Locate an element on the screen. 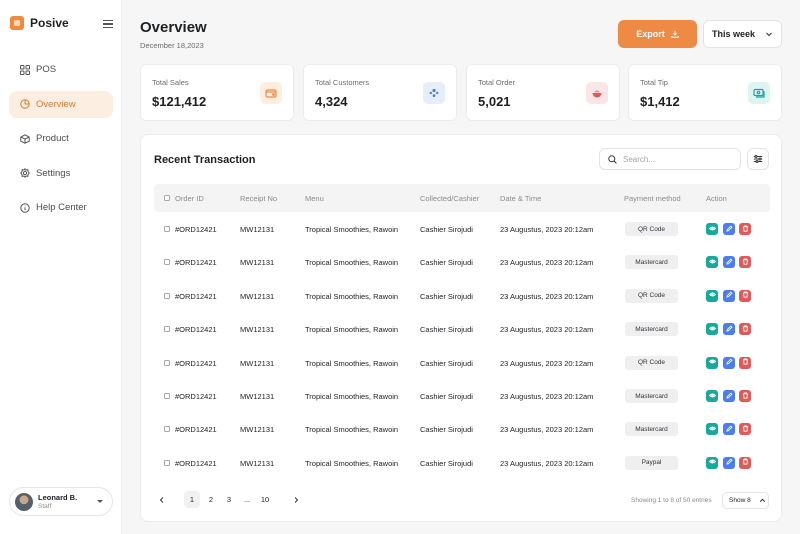 The height and width of the screenshot is (534, 800). filter-button is located at coordinates (758, 159).